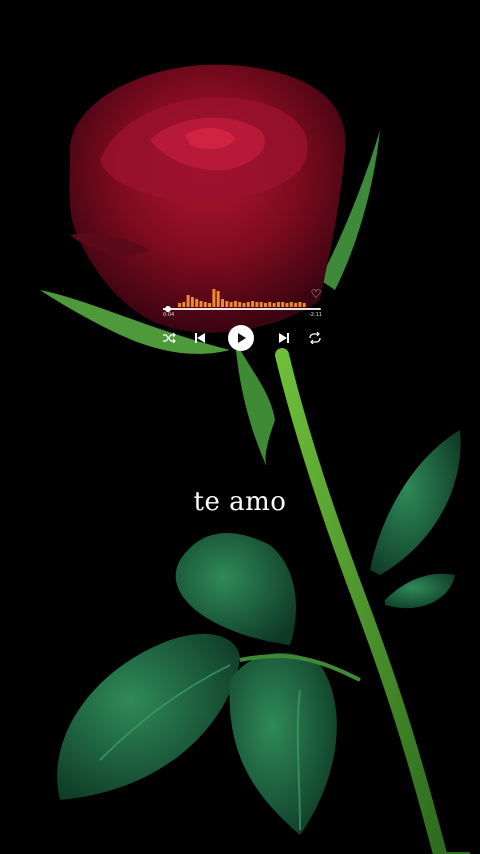 Image resolution: width=480 pixels, height=854 pixels. I want to click on heart-icon: ♡, so click(316, 294).